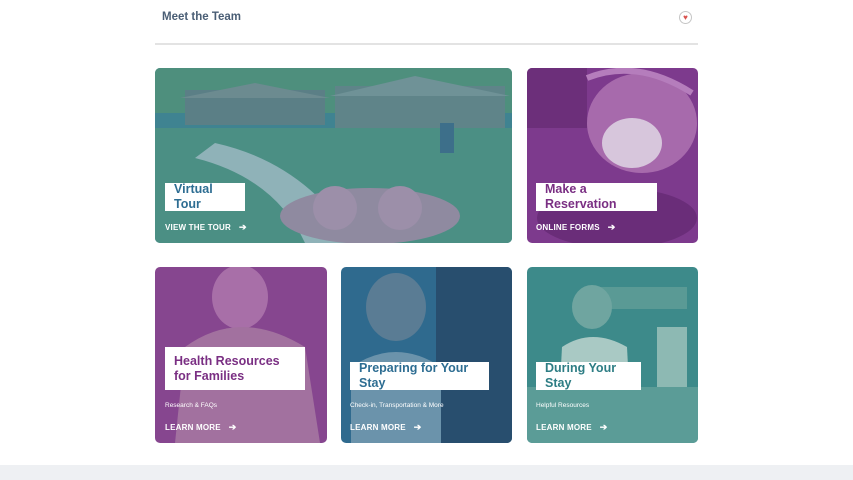  Describe the element at coordinates (581, 196) in the screenshot. I see `card-title: Make a Reservation` at that location.